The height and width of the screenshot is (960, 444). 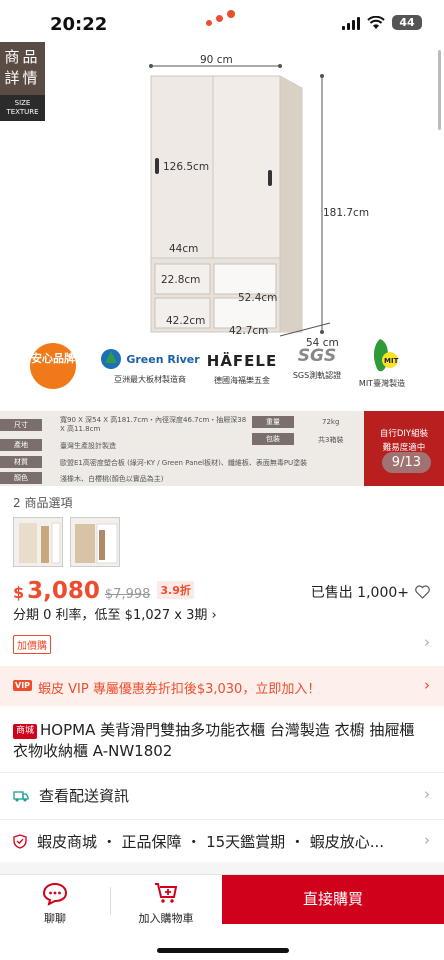 What do you see at coordinates (79, 24) in the screenshot?
I see `clock: 20:22` at bounding box center [79, 24].